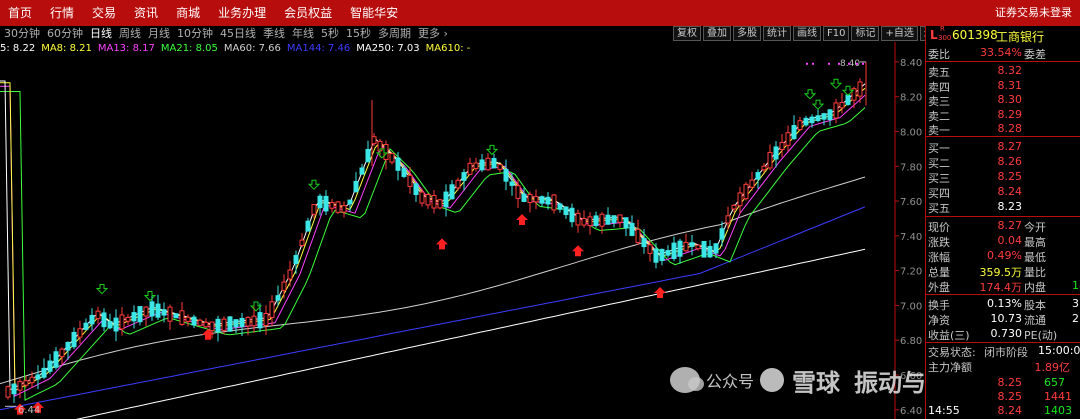 The height and width of the screenshot is (419, 1080). Describe the element at coordinates (358, 34) in the screenshot. I see `period-tab: 15秒` at that location.